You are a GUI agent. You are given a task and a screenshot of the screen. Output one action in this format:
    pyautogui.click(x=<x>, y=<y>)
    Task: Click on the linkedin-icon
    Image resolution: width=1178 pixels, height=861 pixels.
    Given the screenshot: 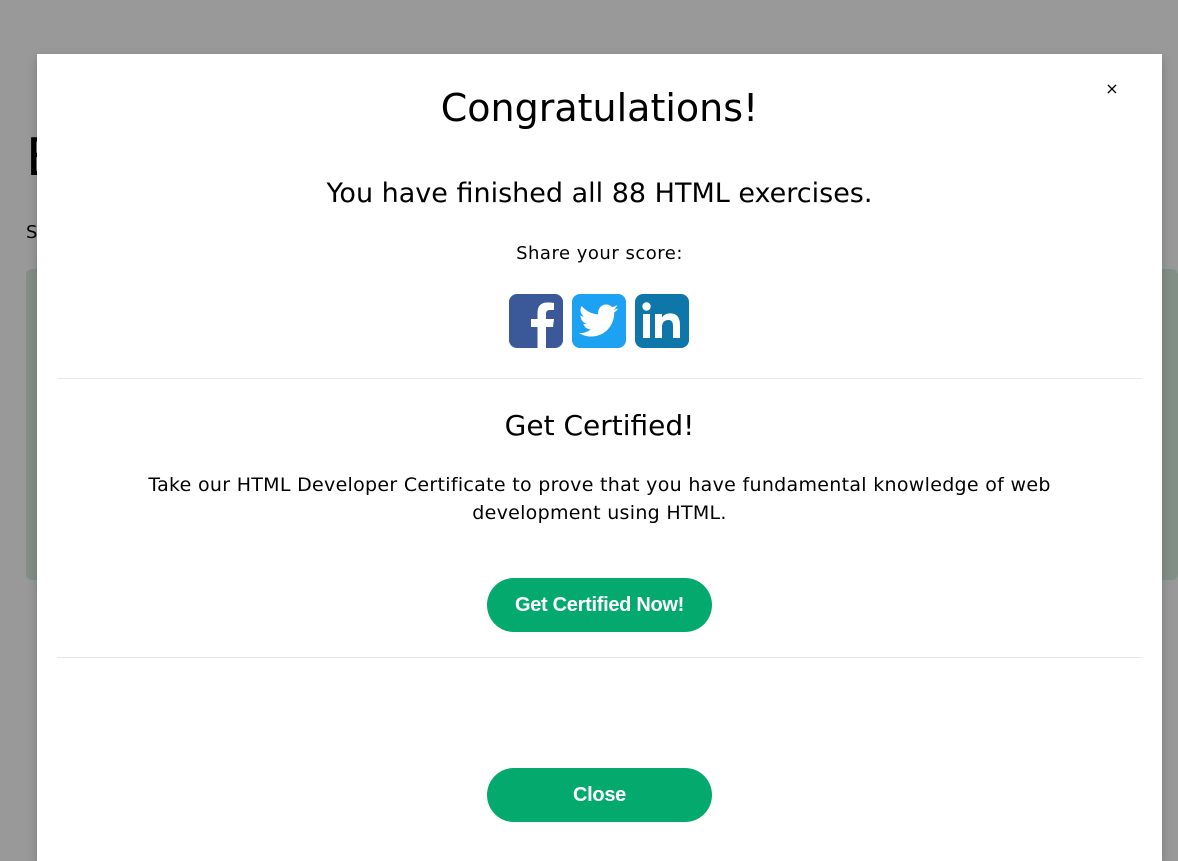 What is the action you would take?
    pyautogui.click(x=660, y=320)
    